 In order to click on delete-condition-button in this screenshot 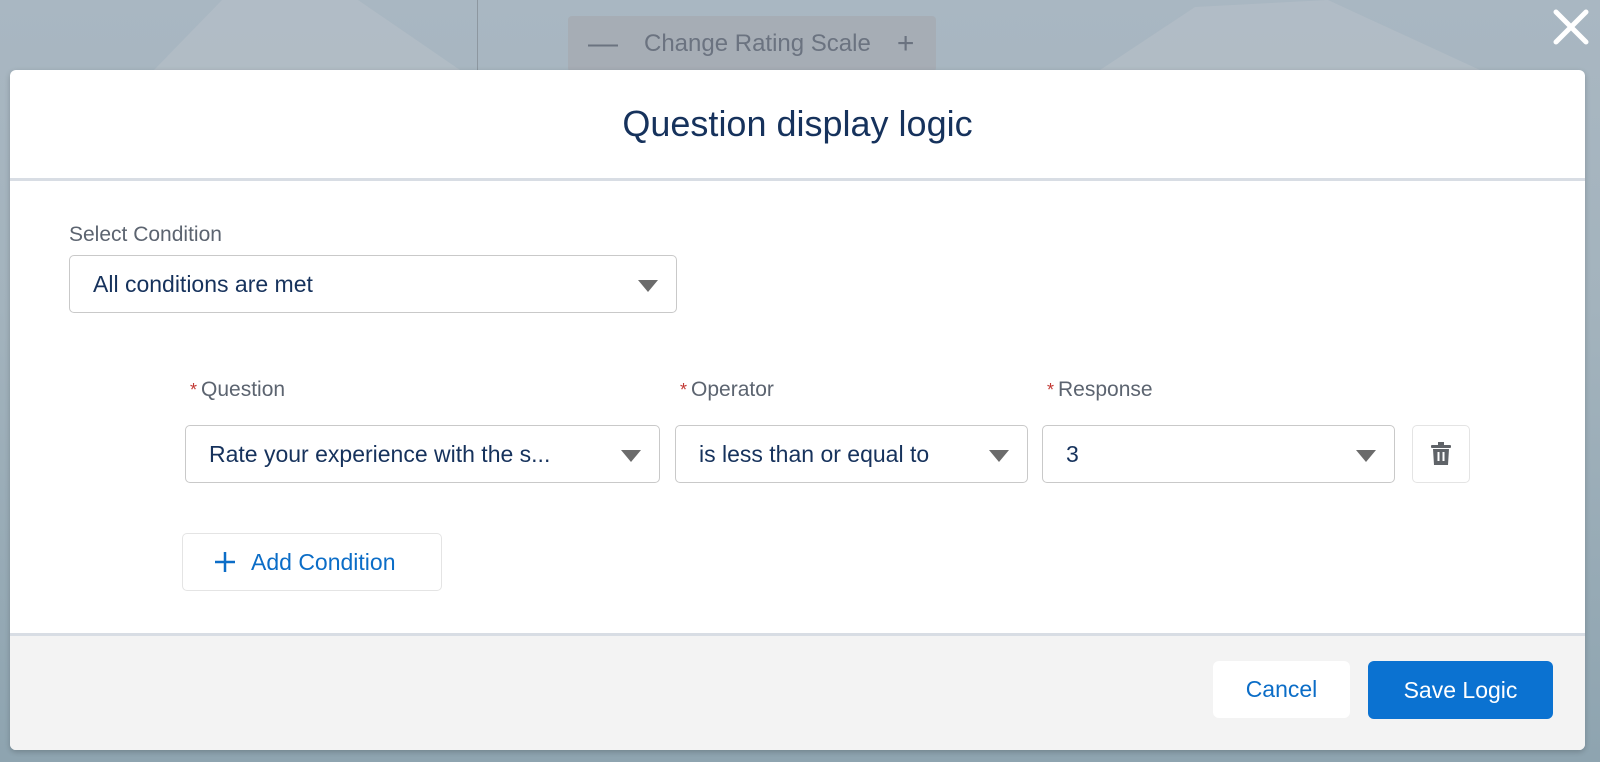, I will do `click(1441, 454)`.